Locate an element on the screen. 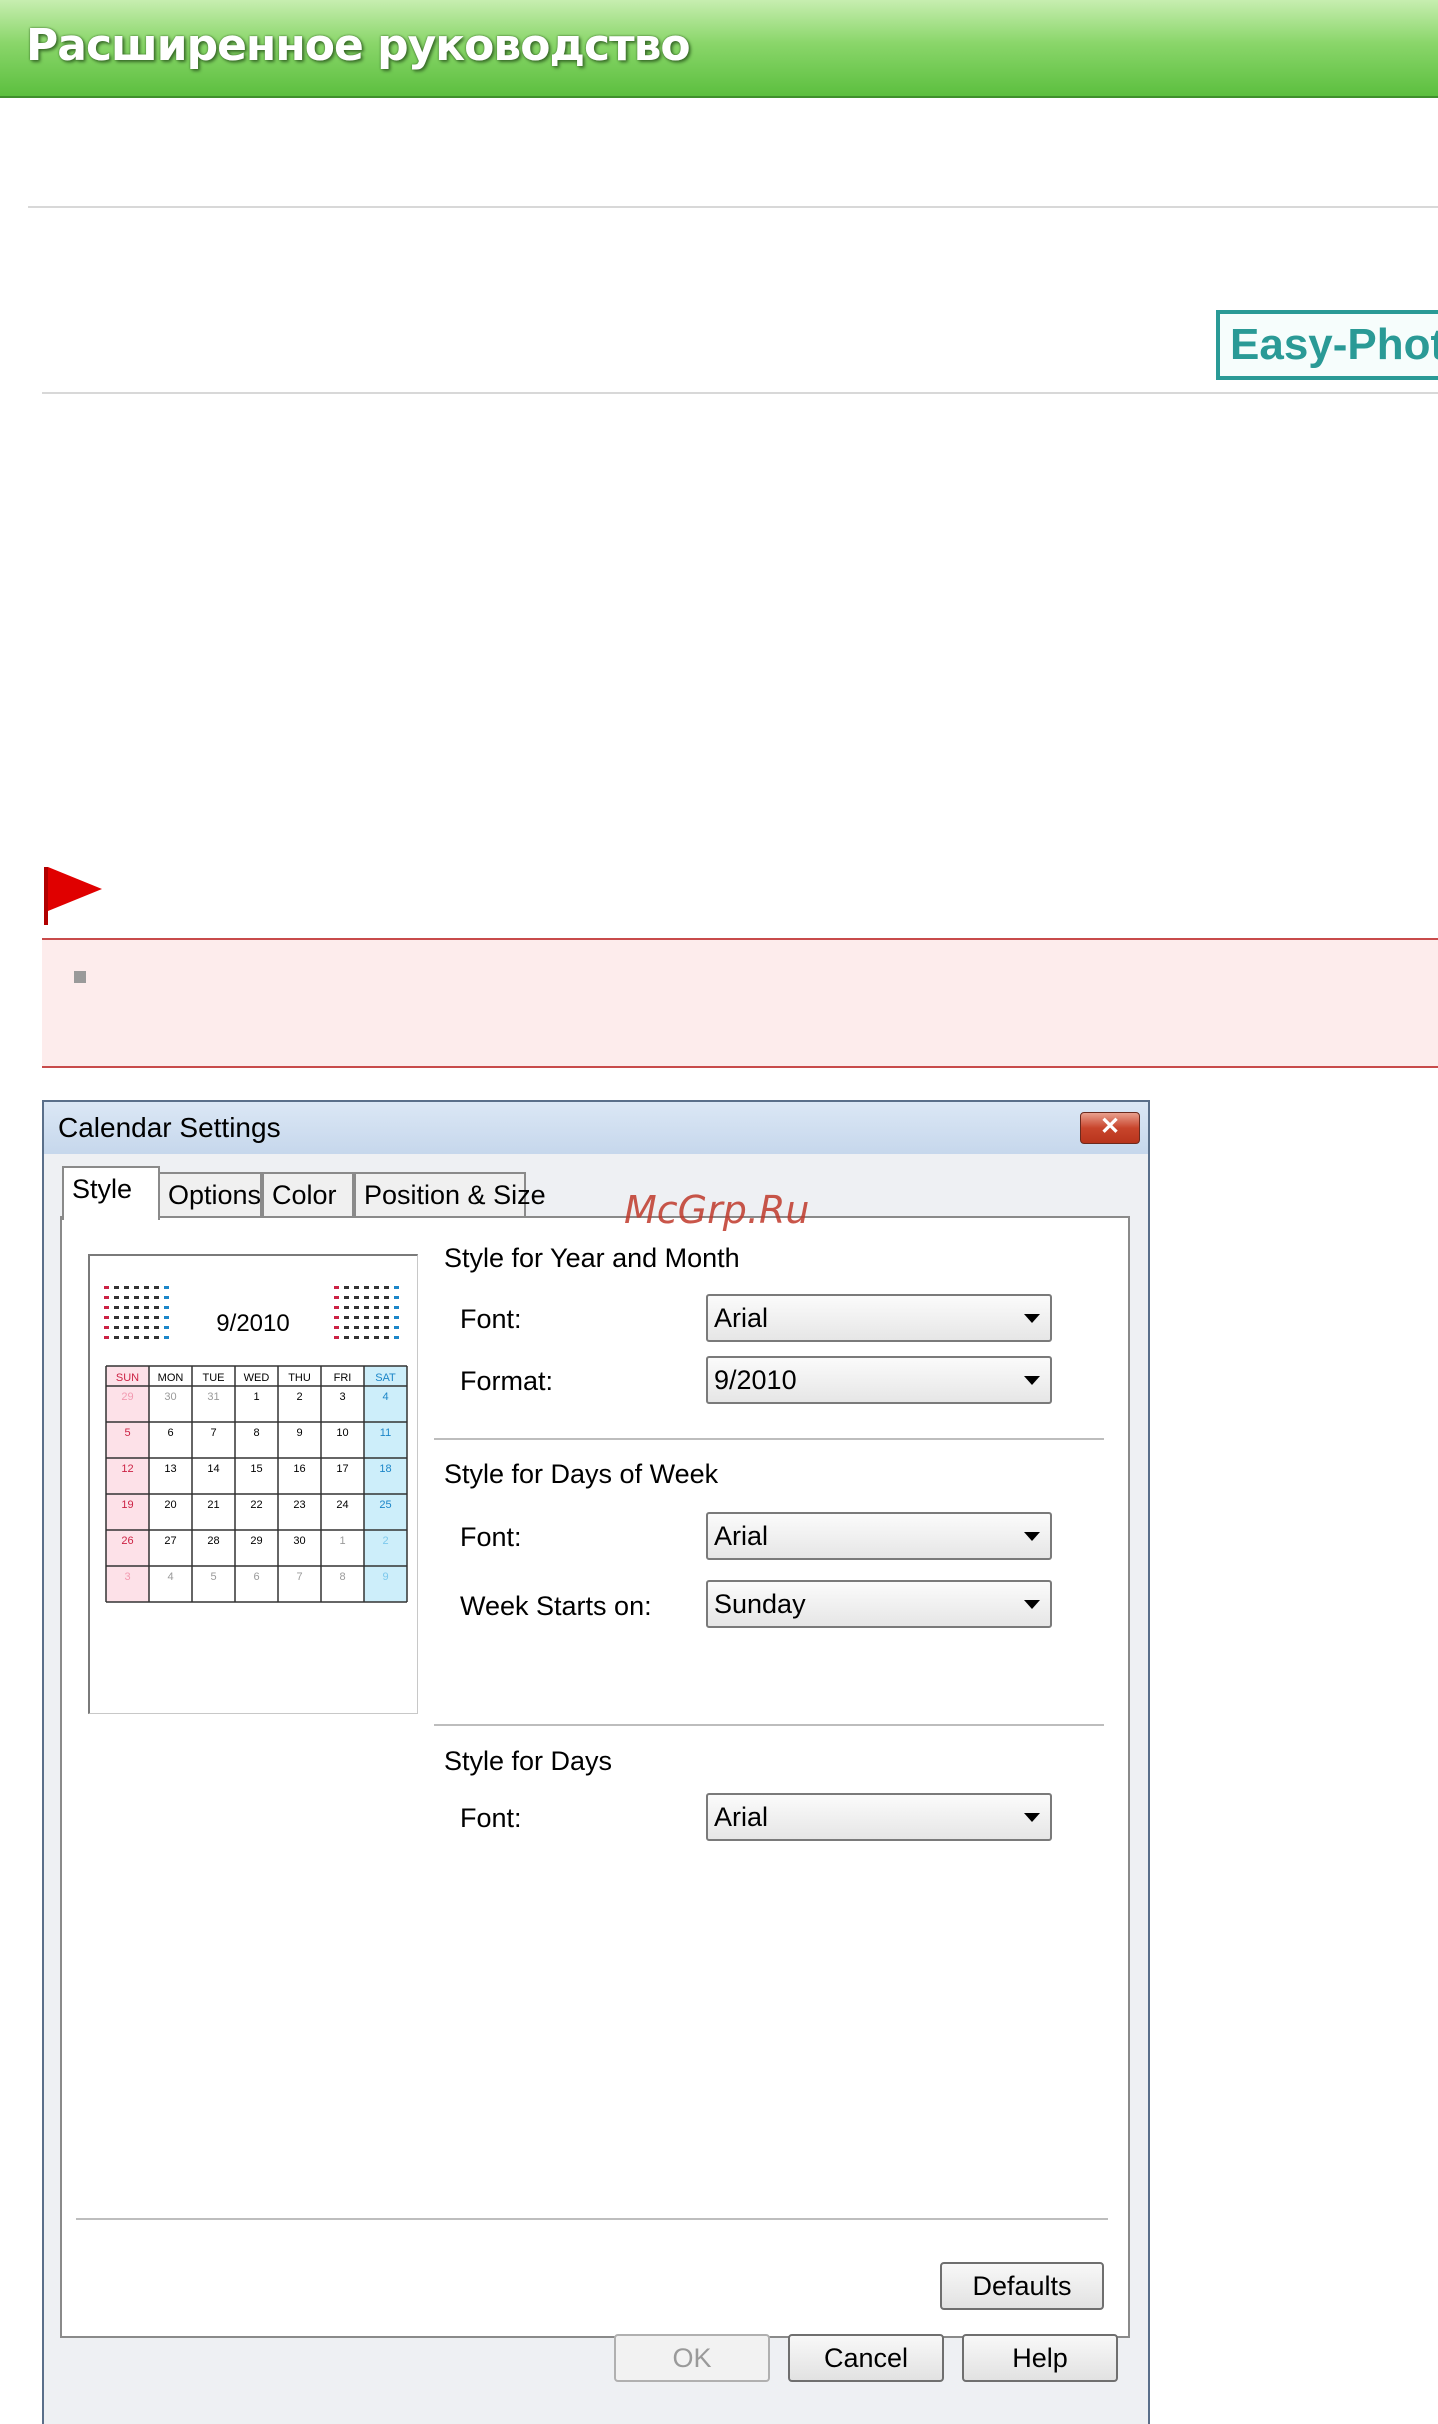 This screenshot has height=2424, width=1438. header-banner: Расширенное руководство is located at coordinates (719, 49).